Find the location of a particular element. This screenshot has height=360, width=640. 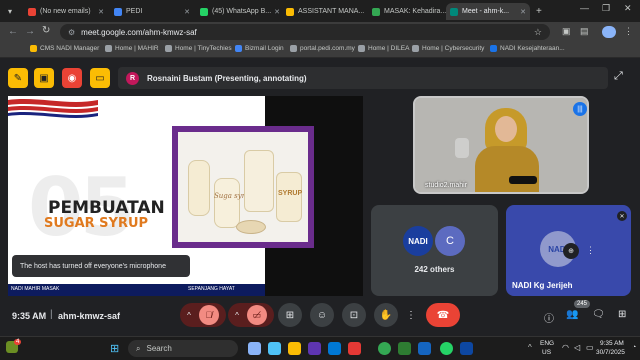

excel-icon is located at coordinates (404, 348).